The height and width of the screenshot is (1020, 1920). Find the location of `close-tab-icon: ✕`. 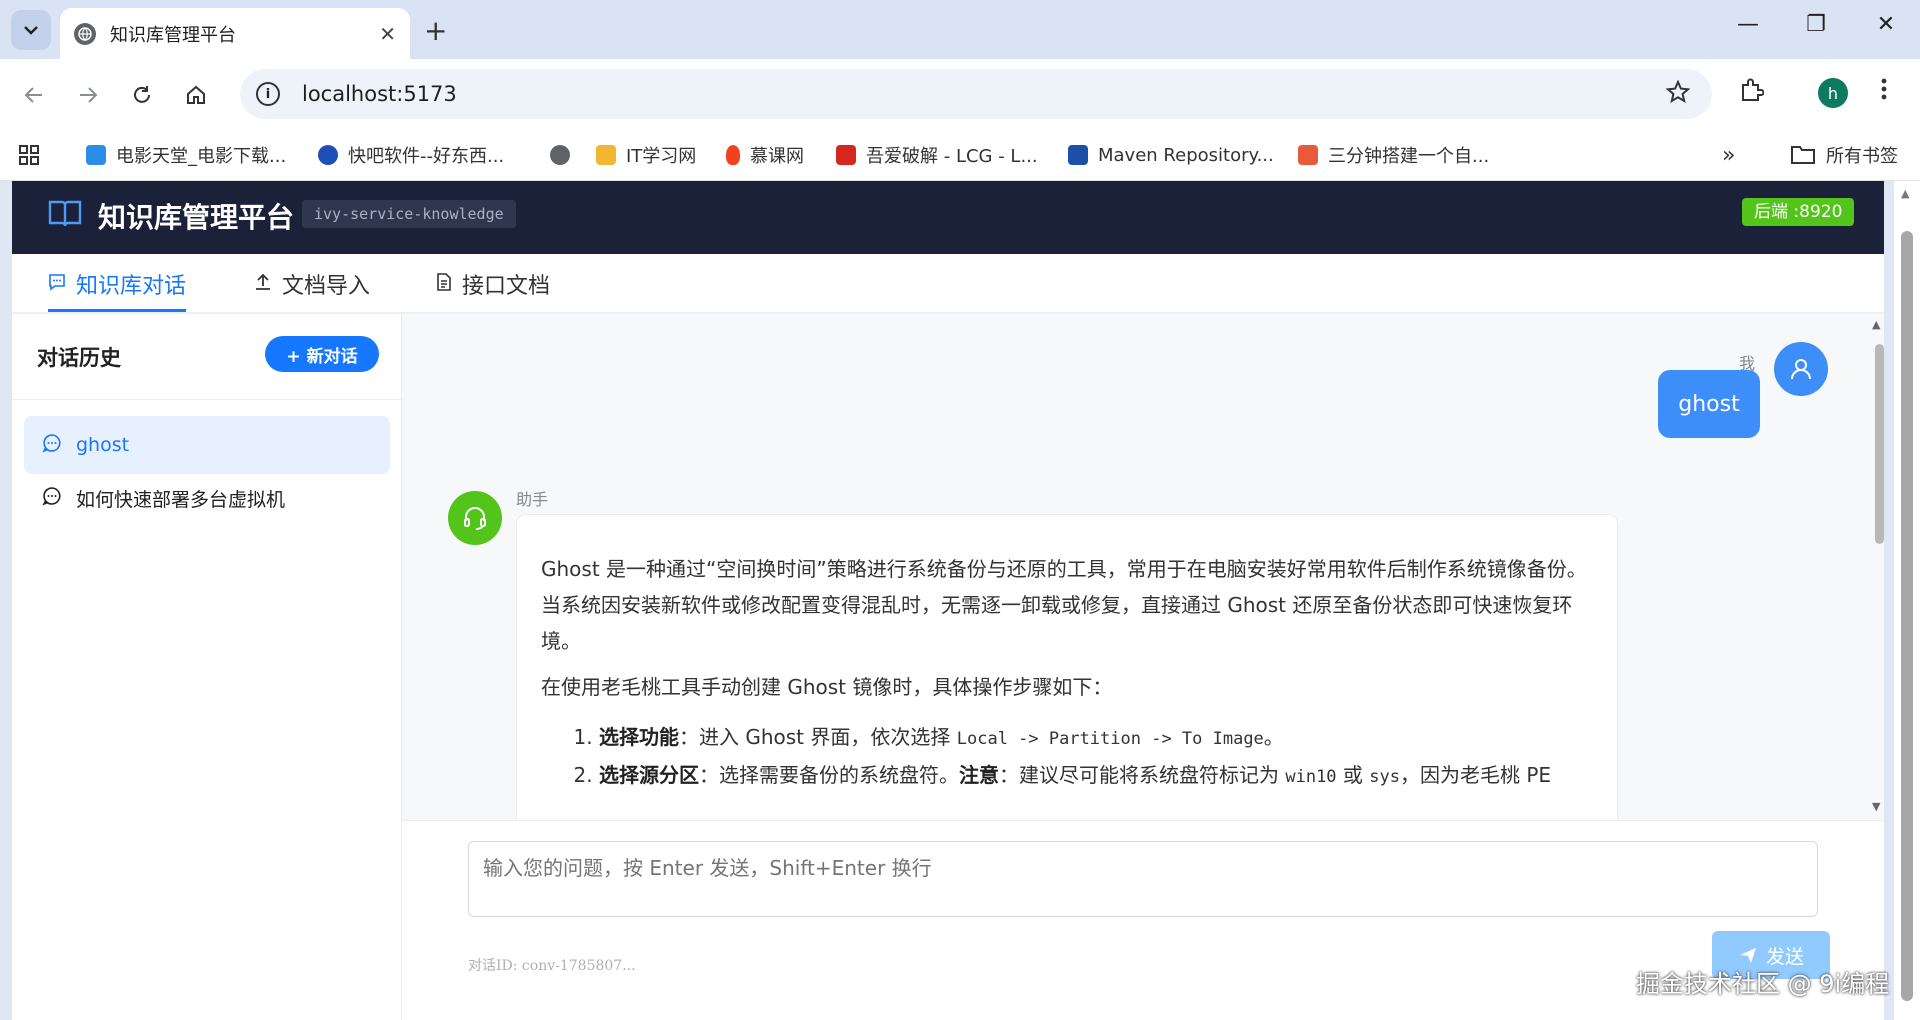

close-tab-icon: ✕ is located at coordinates (387, 34).